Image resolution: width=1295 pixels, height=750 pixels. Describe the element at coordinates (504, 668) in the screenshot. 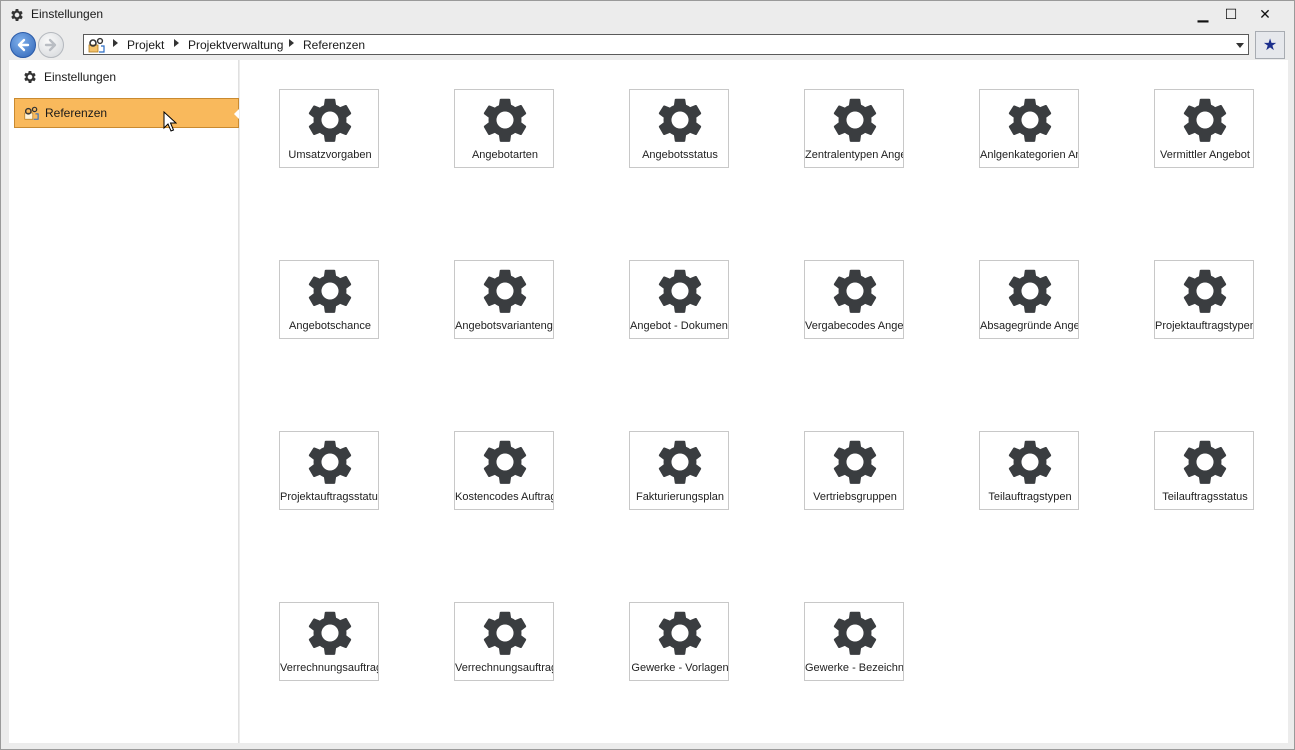

I see `tile-label: Verrechnungsauftragsstatus` at that location.